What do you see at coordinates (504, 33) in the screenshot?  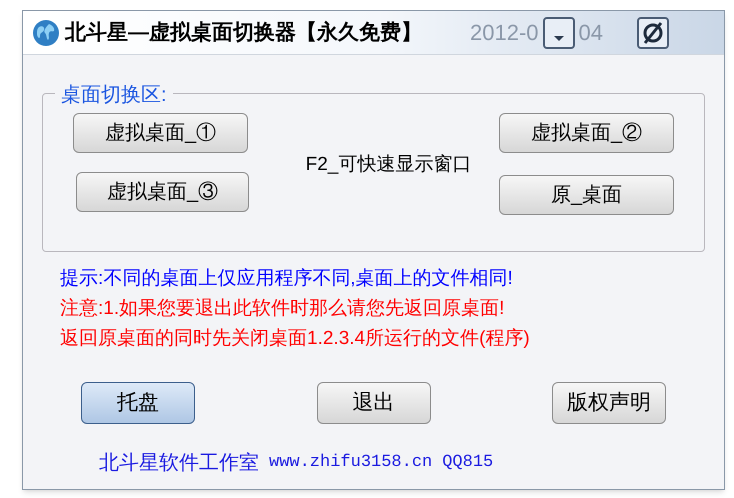 I see `date-text: 2012-0` at bounding box center [504, 33].